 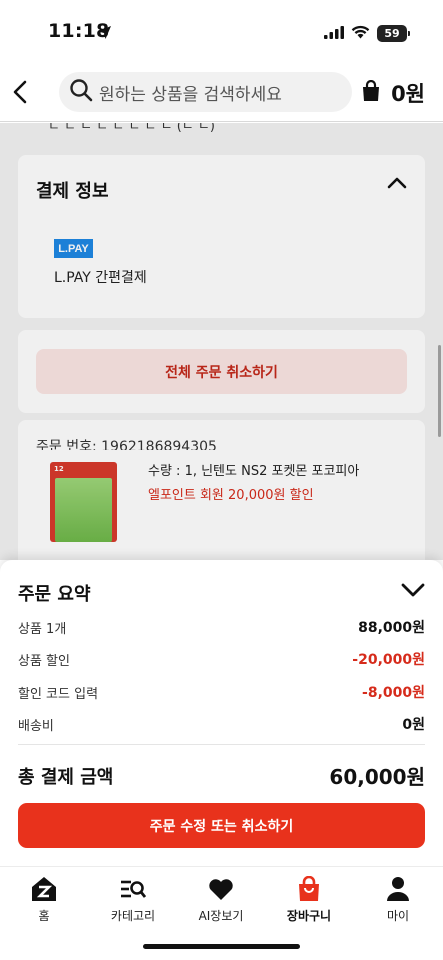 I want to click on tab-home: 홈, so click(x=44, y=899).